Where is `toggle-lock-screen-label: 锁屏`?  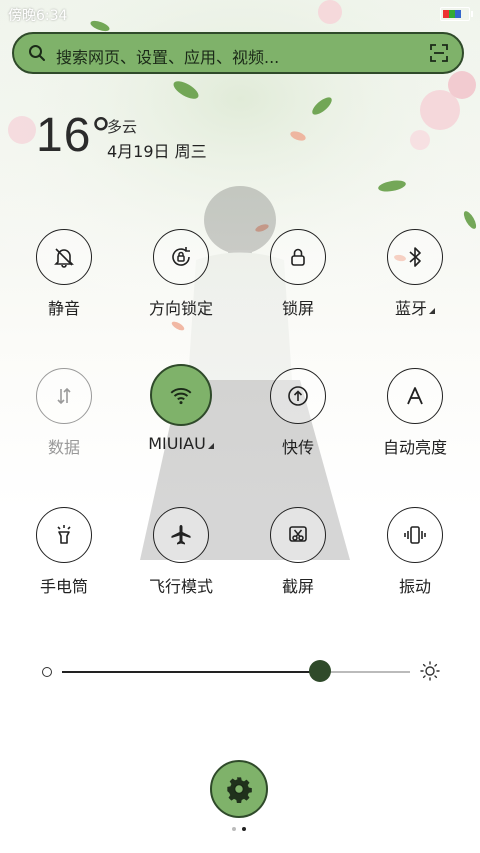 toggle-lock-screen-label: 锁屏 is located at coordinates (297, 308).